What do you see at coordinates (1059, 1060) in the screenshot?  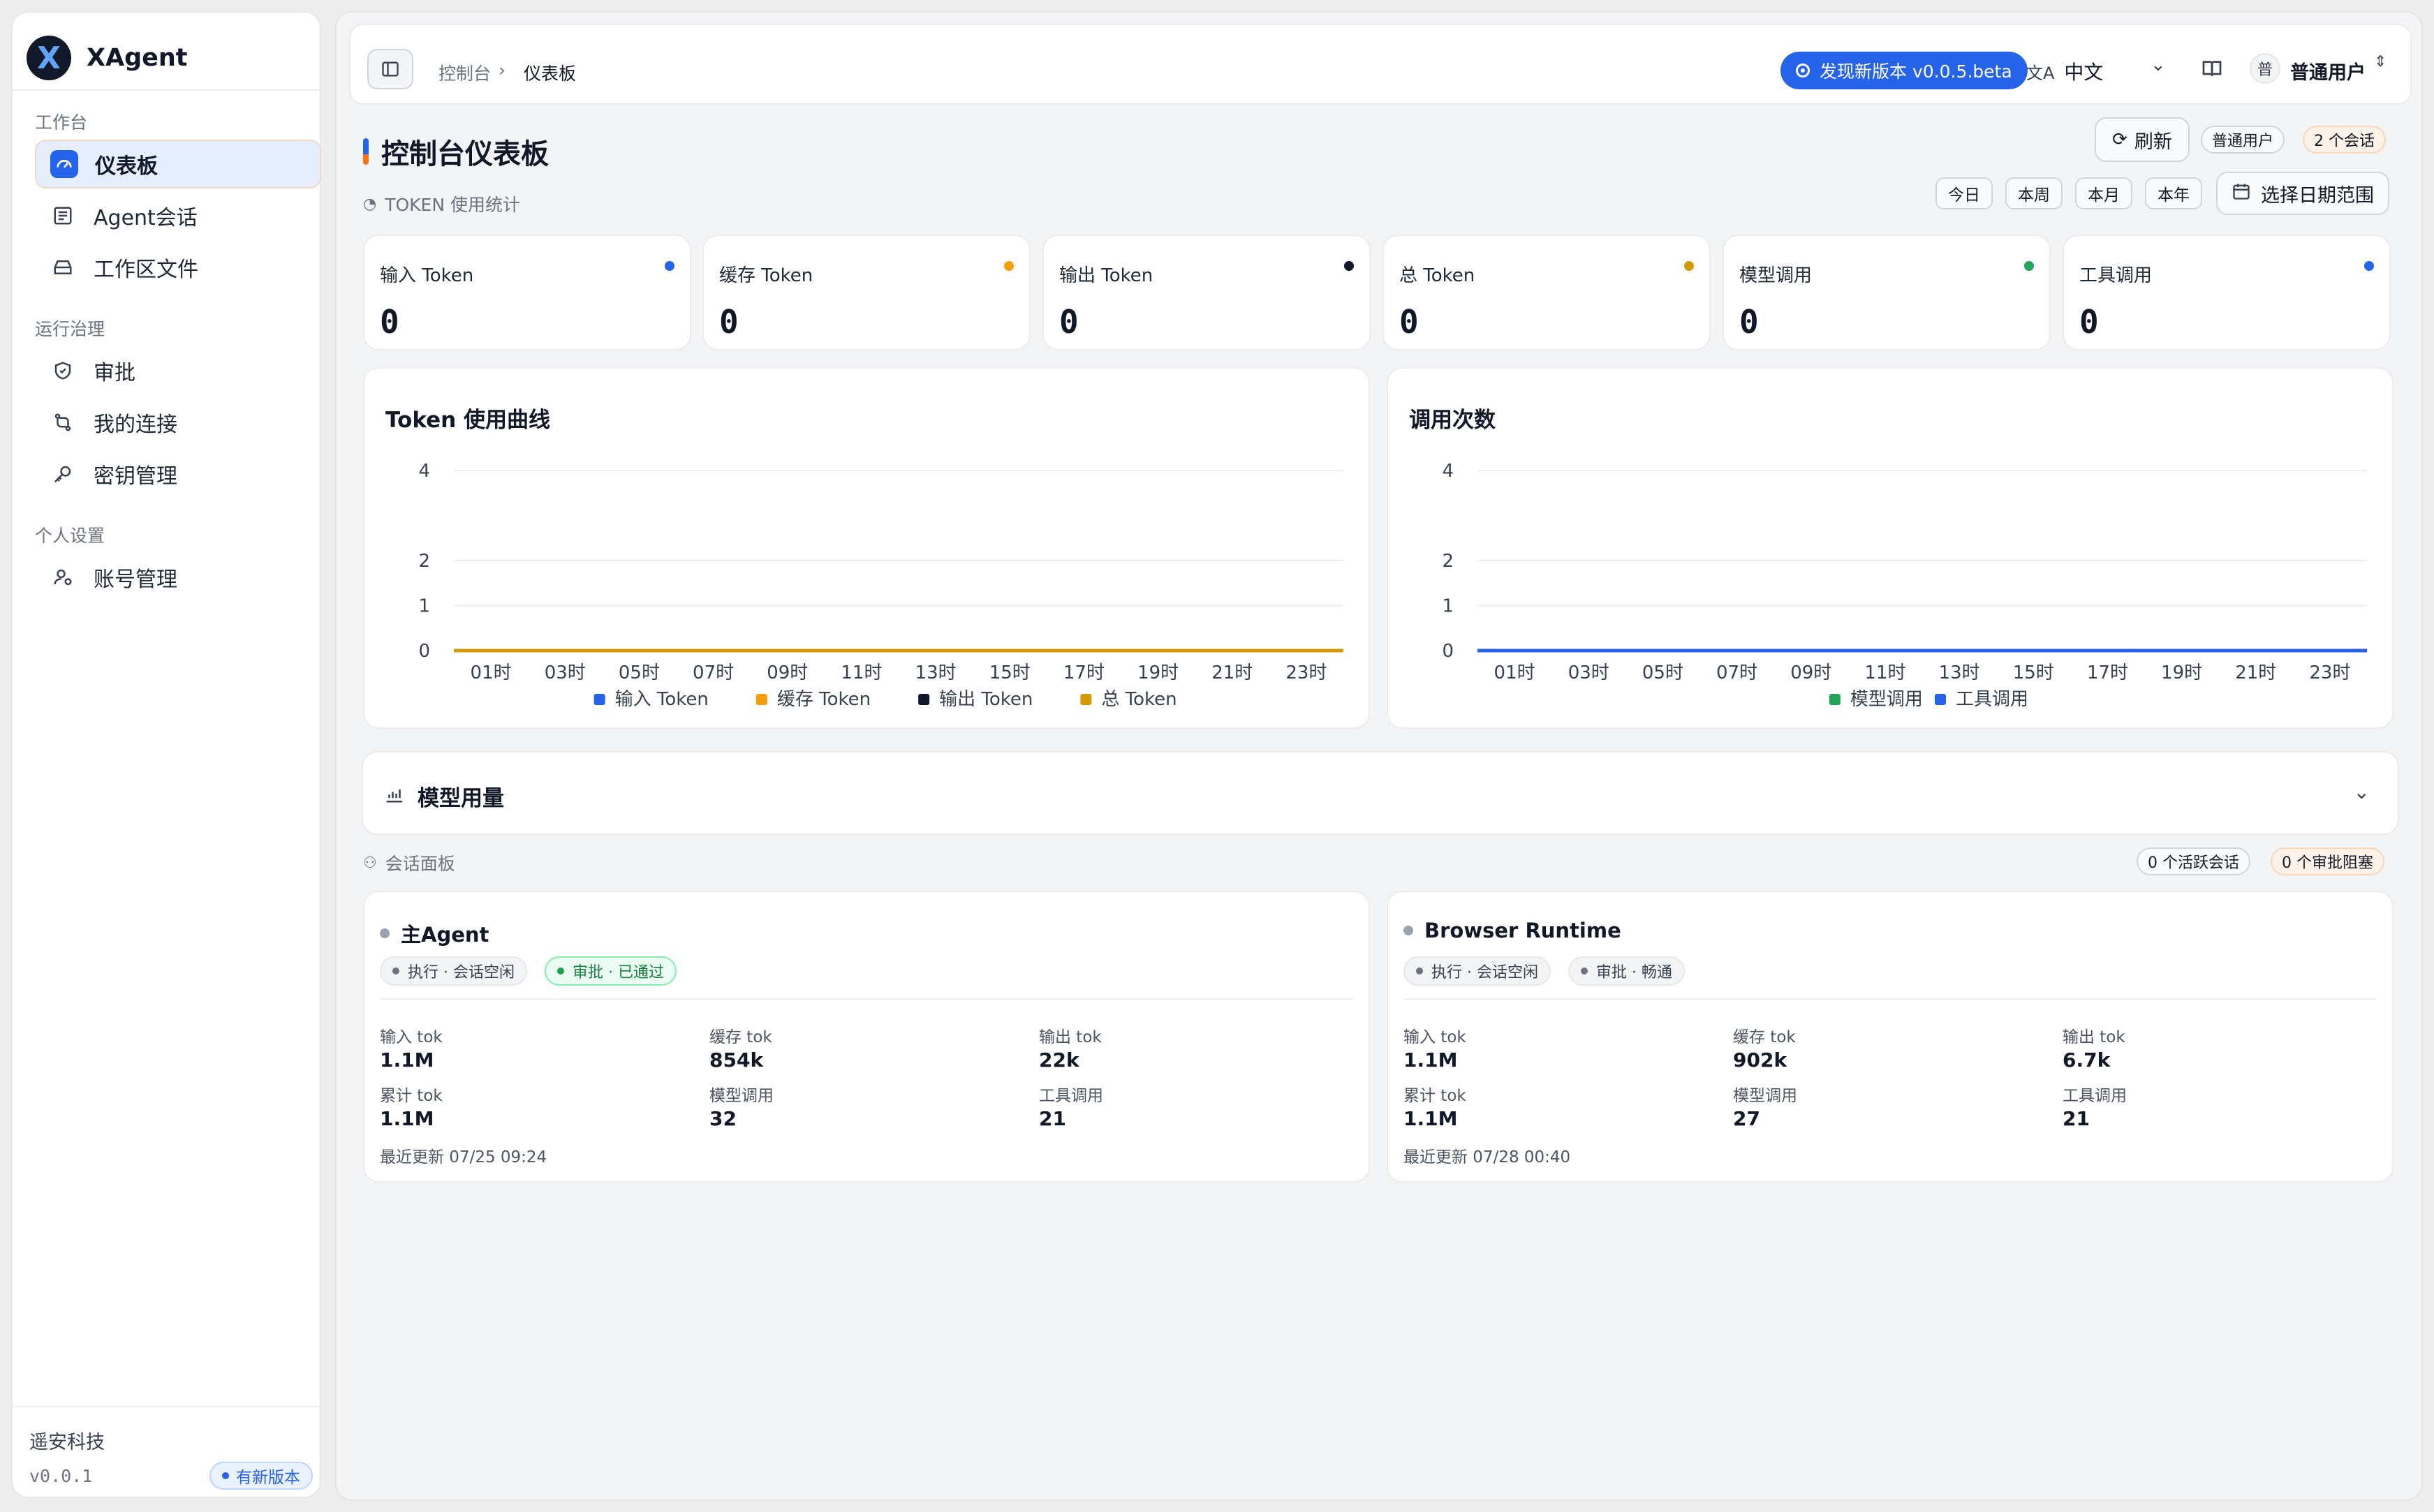 I see `metric-value: 22k` at bounding box center [1059, 1060].